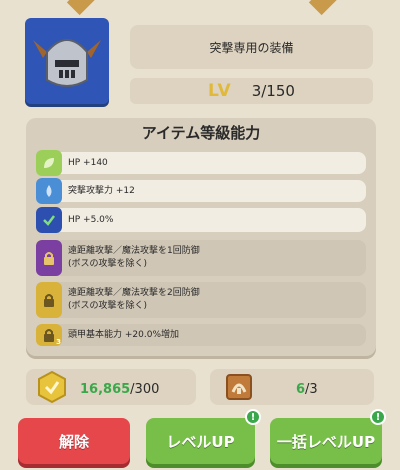  What do you see at coordinates (201, 132) in the screenshot?
I see `grade-title: アイテム等級能力` at bounding box center [201, 132].